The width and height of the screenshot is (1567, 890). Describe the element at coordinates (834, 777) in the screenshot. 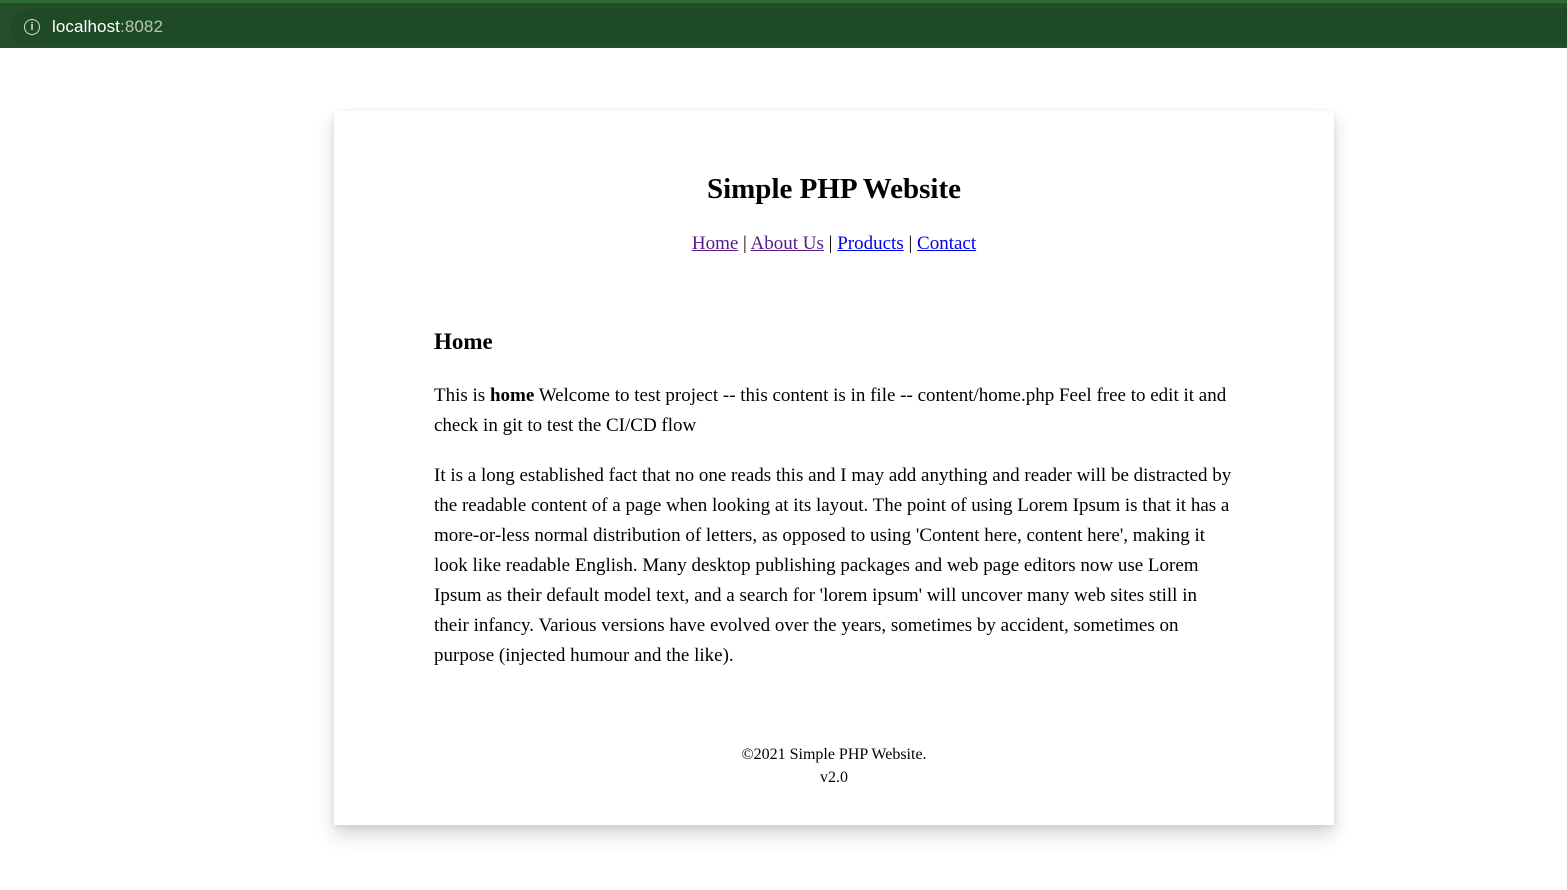

I see `footer-version: v2.0` at that location.